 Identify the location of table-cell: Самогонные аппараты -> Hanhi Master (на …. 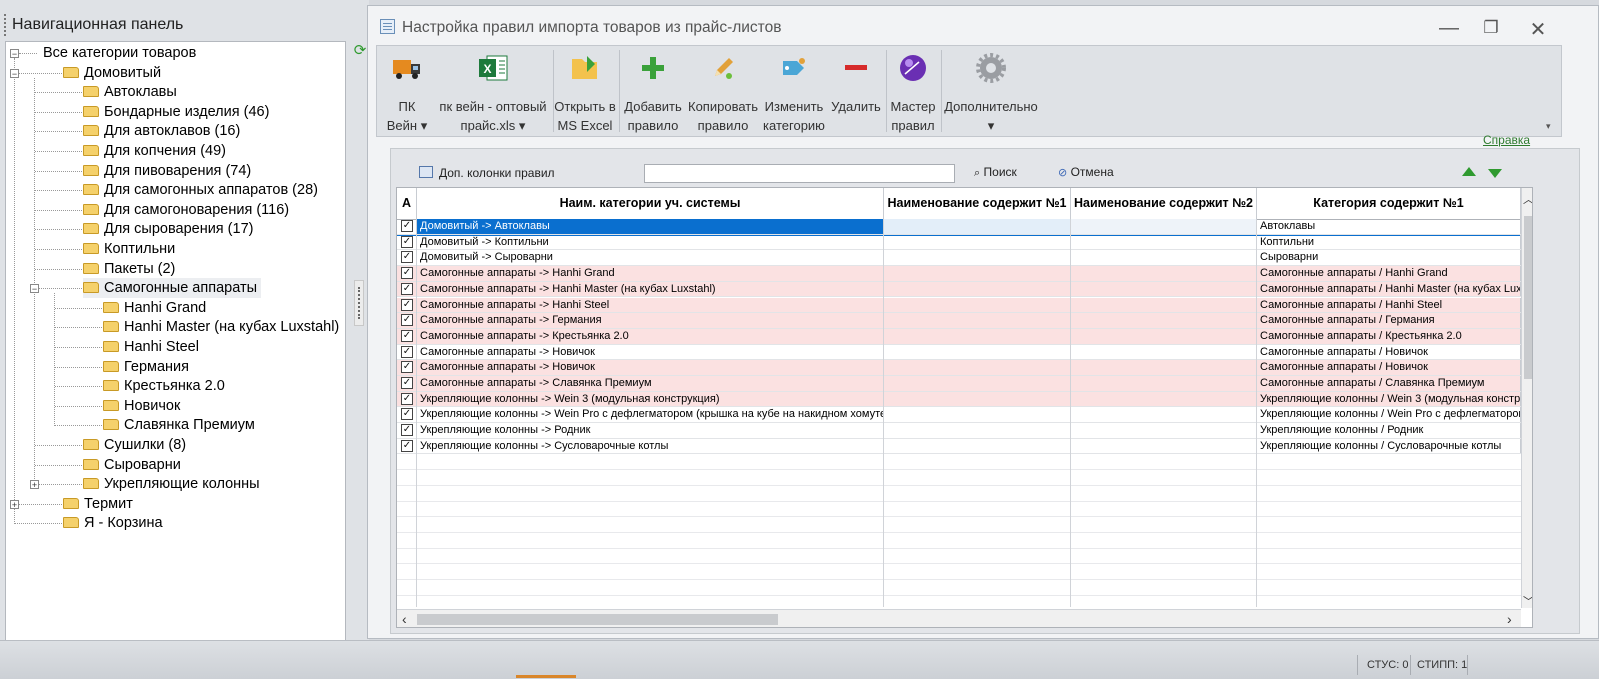
(650, 289).